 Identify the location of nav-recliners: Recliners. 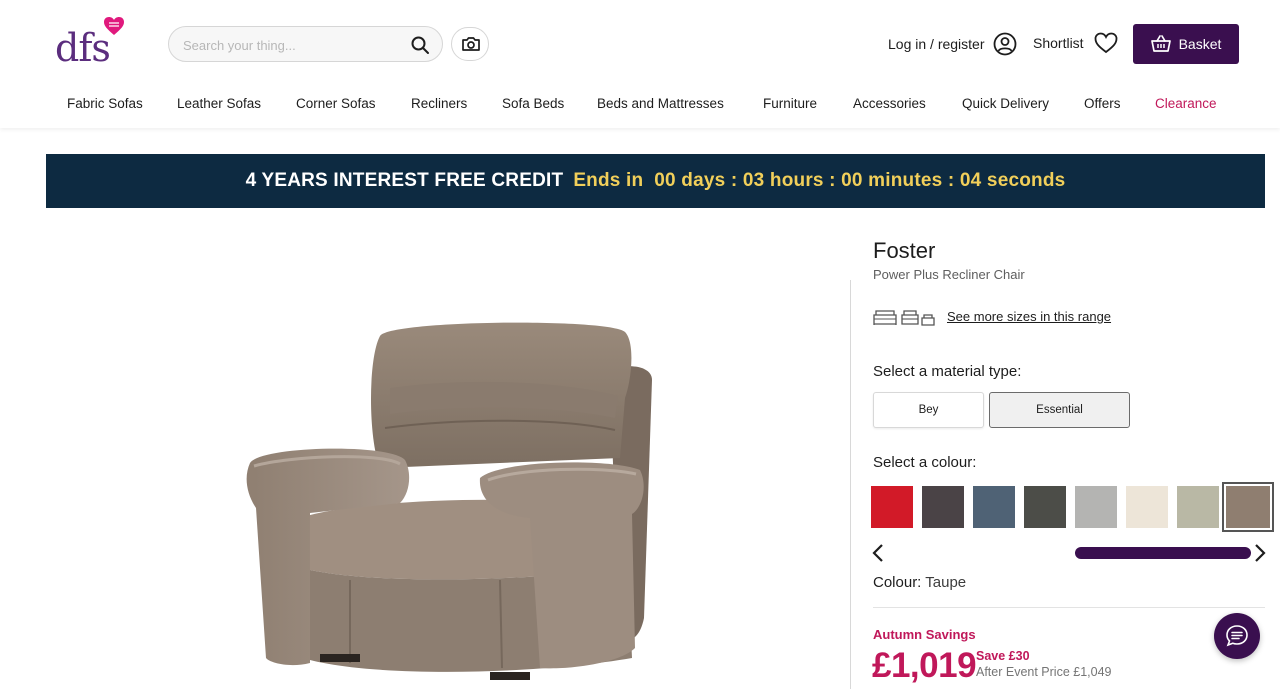
(439, 103).